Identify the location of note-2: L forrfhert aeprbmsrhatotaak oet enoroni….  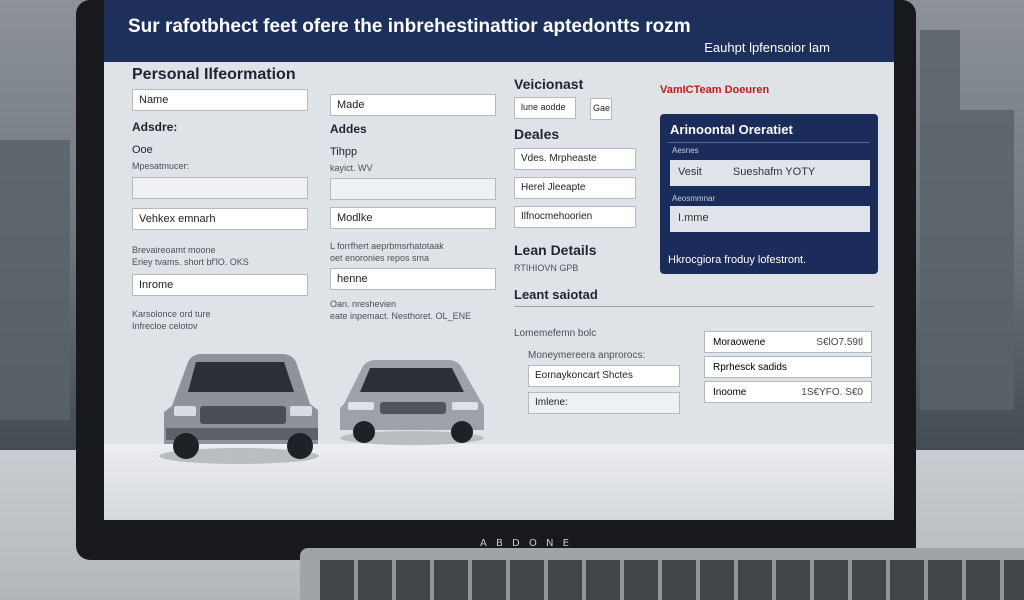
(387, 252).